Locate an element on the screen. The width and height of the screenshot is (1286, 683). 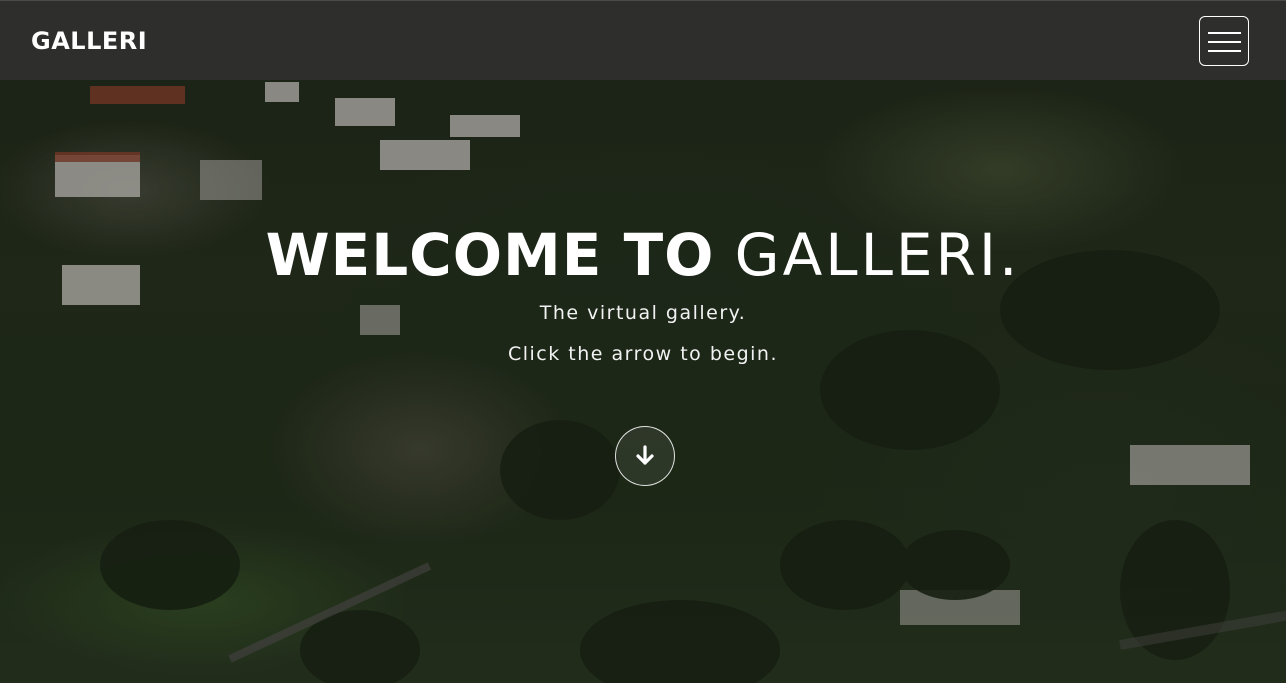
hero-subtitle: The virtual gallery. is located at coordinates (643, 313).